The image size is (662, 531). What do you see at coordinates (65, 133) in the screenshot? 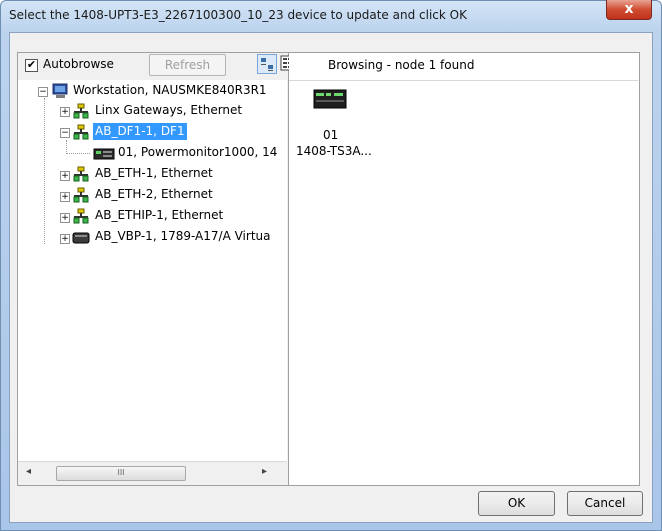
I see `tree-expander-df1: −` at bounding box center [65, 133].